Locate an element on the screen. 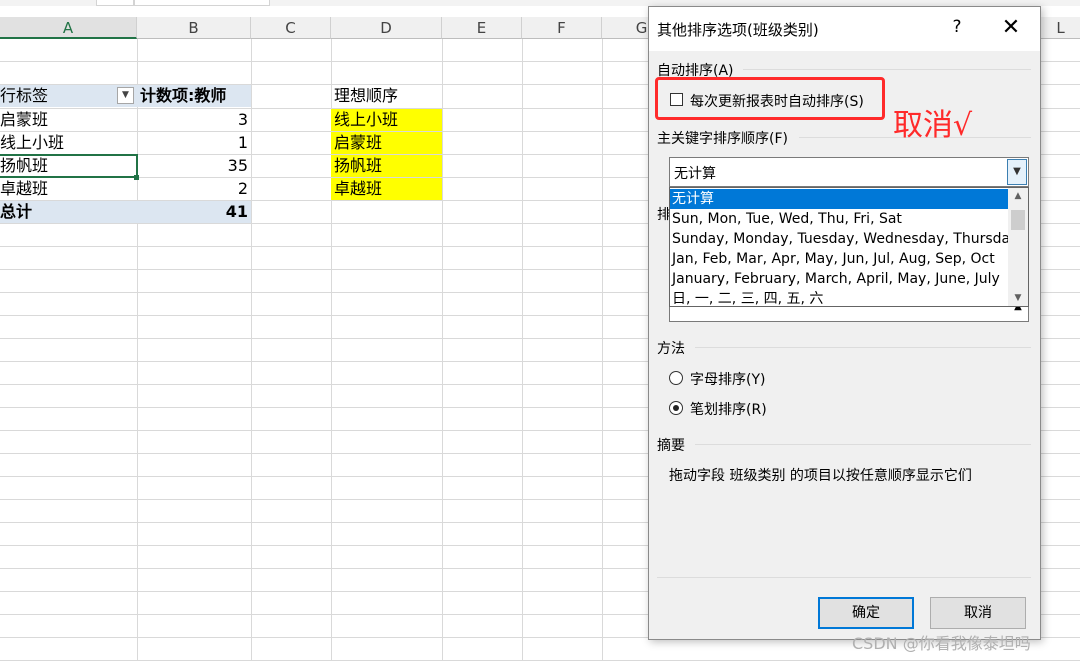 The image size is (1080, 661). close-icon: ✕ is located at coordinates (1011, 27).